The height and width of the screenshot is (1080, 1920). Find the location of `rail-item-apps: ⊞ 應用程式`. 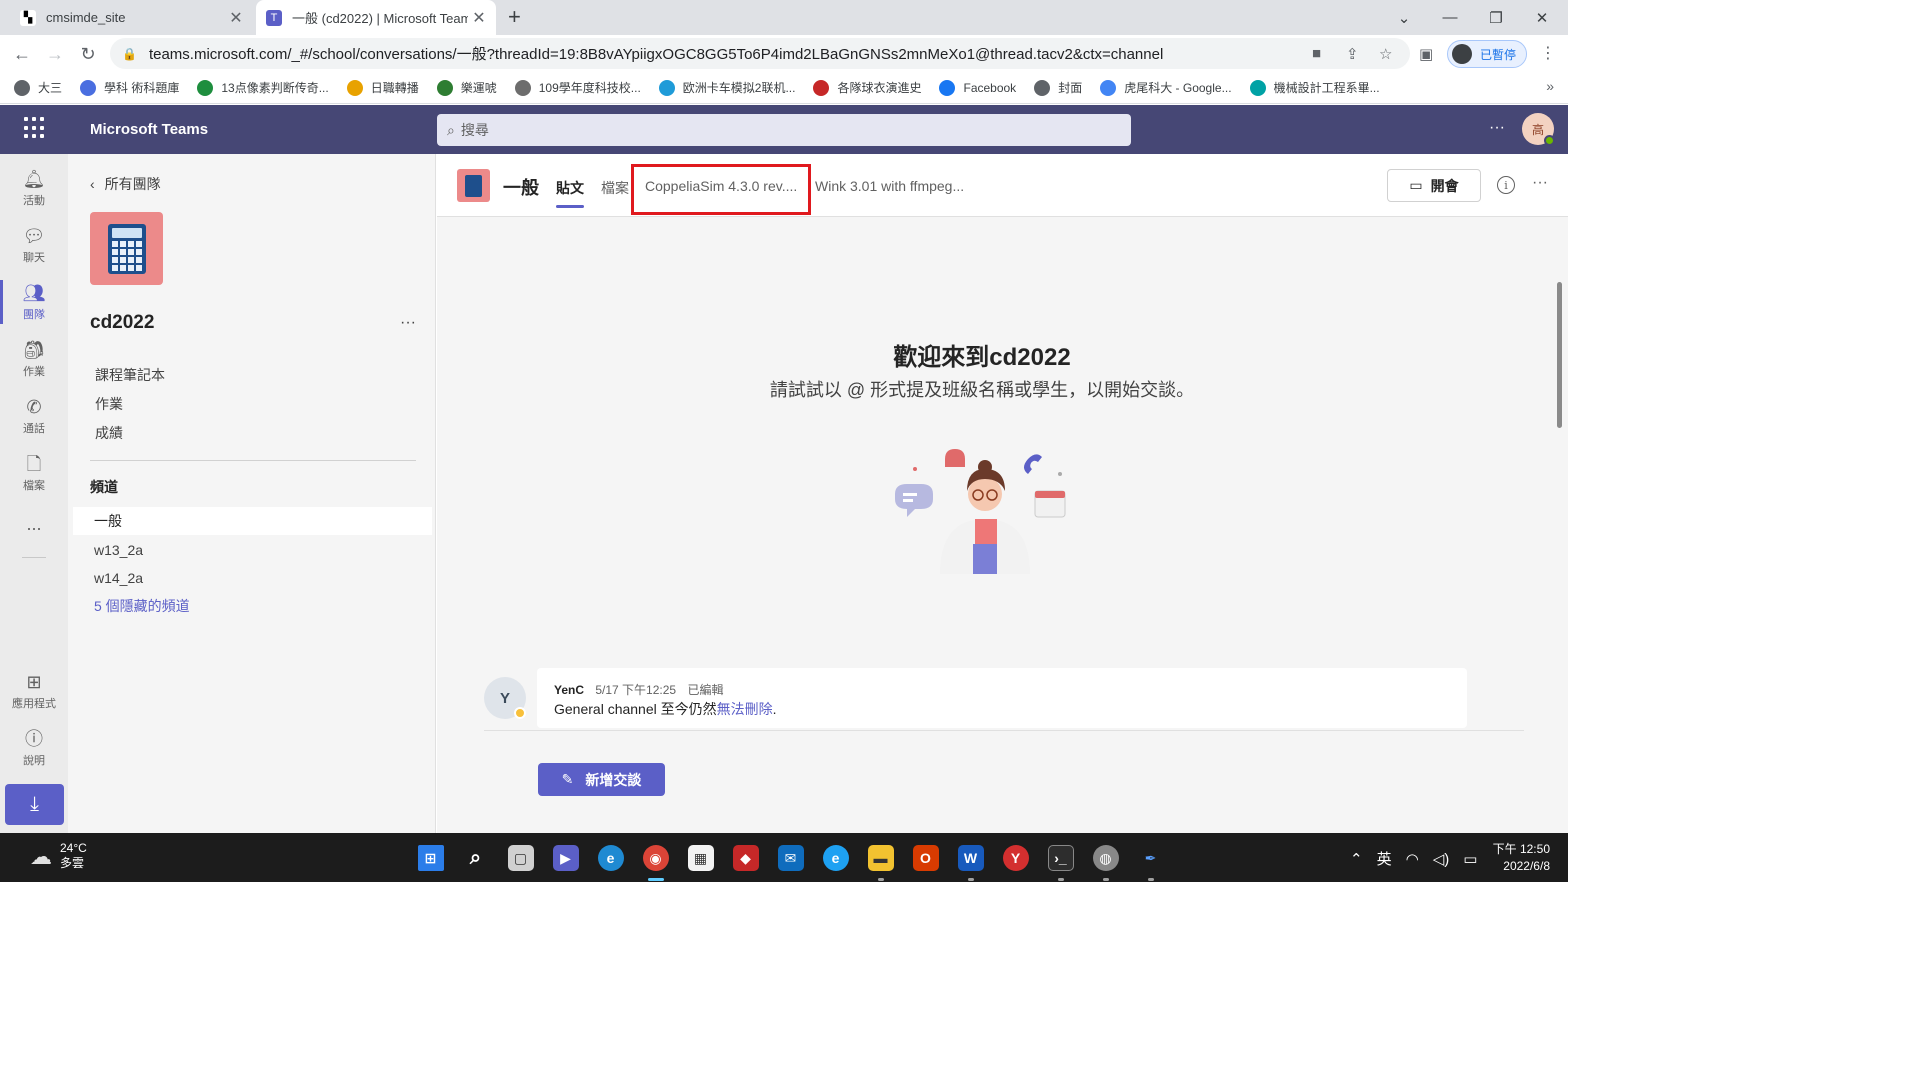

rail-item-apps: ⊞ 應用程式 is located at coordinates (34, 691).